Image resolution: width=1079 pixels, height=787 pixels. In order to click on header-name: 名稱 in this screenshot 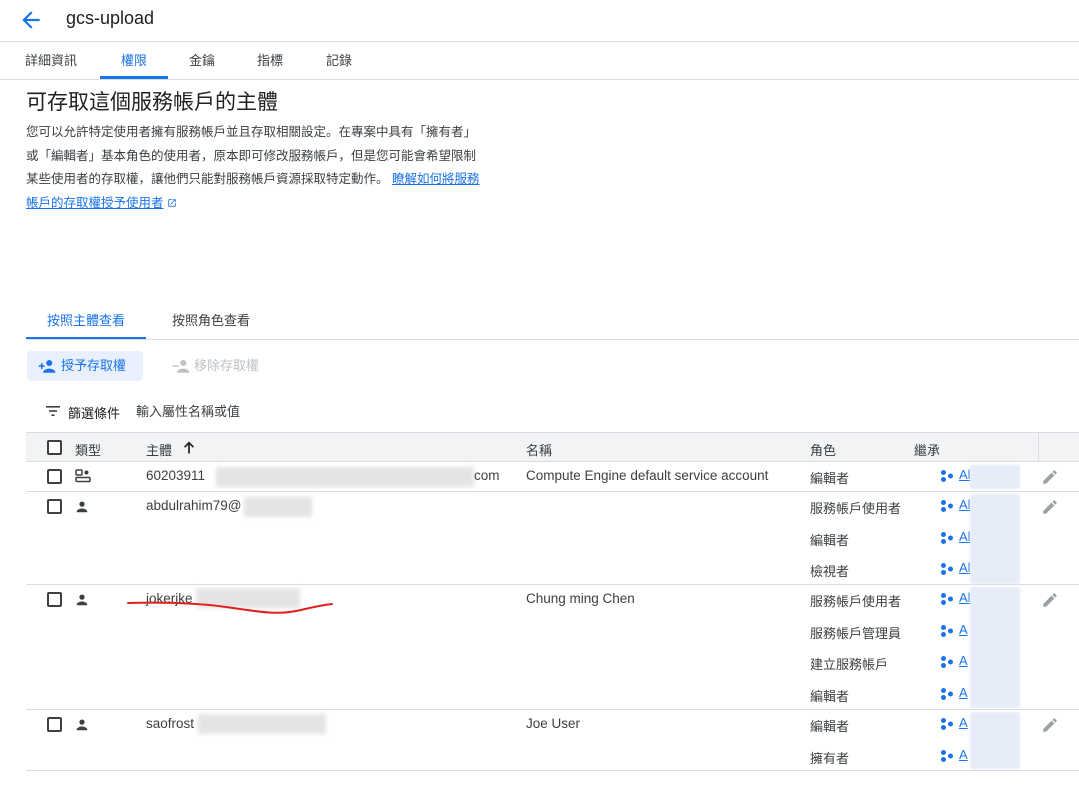, I will do `click(539, 449)`.